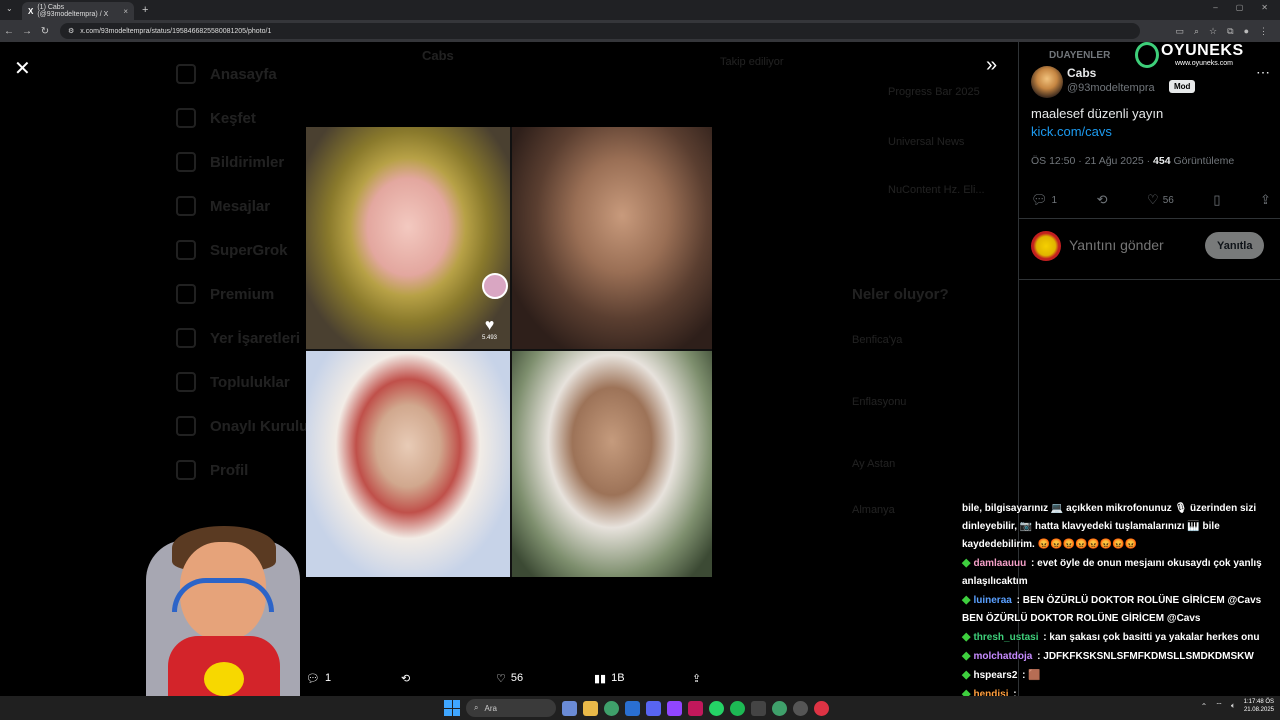  Describe the element at coordinates (9, 8) in the screenshot. I see `tab-search-icon: ⌄` at that location.